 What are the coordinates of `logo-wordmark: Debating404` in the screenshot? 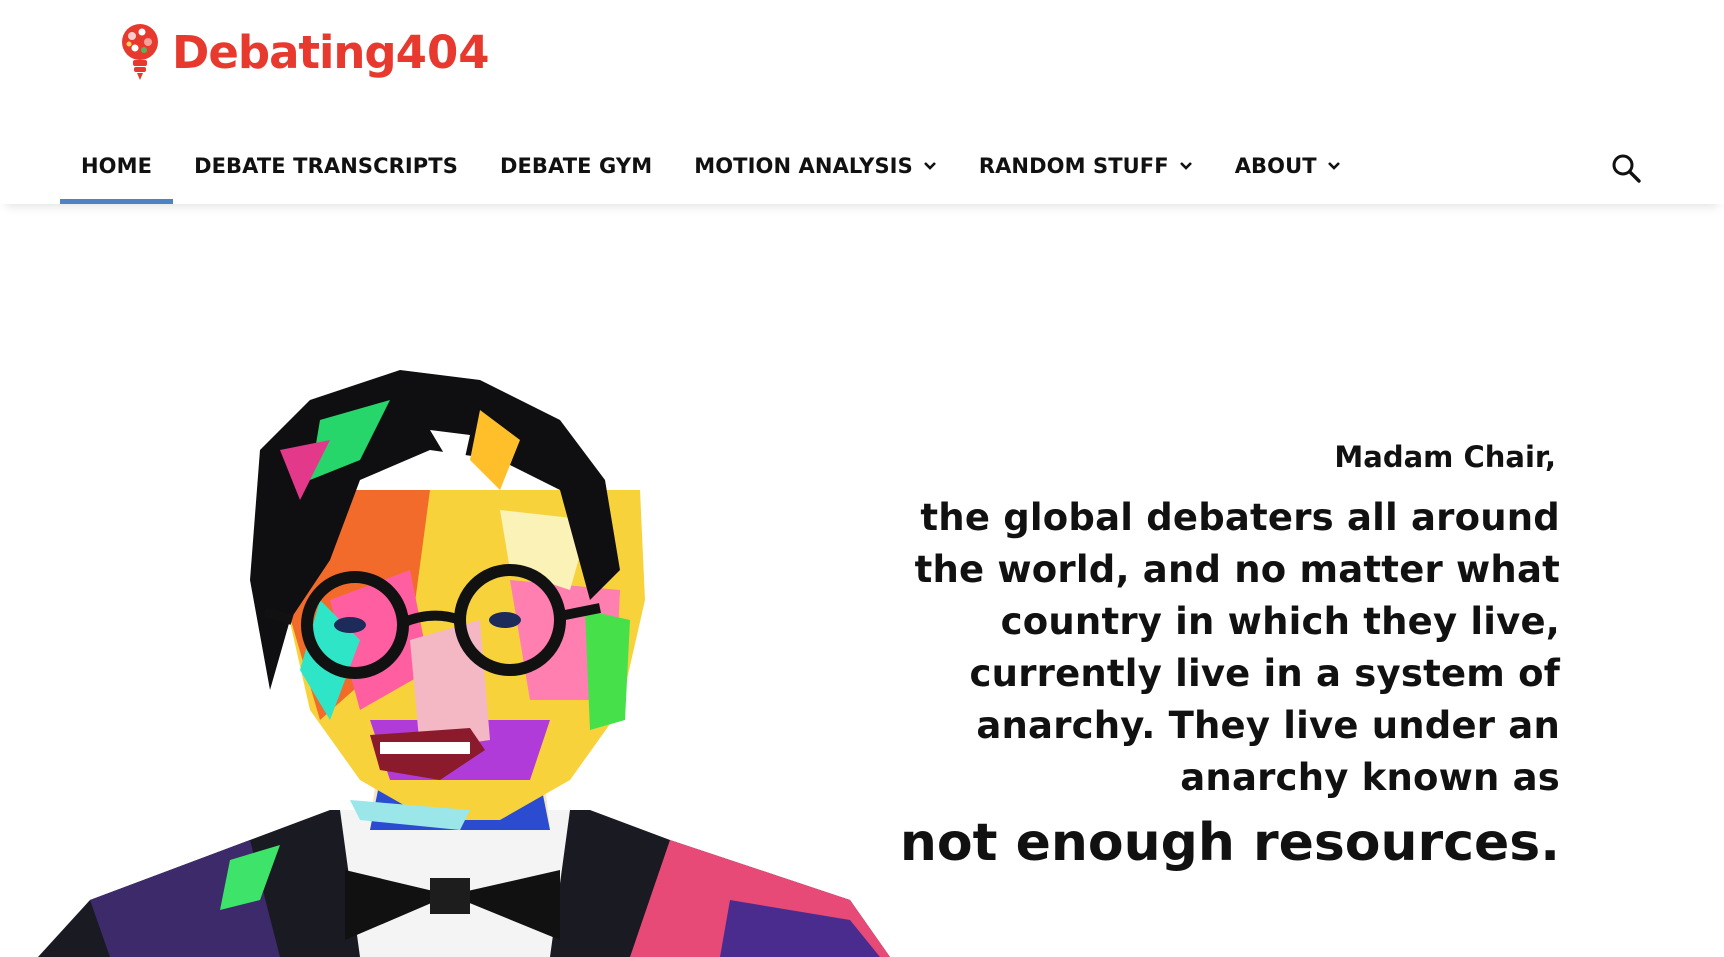 It's located at (331, 52).